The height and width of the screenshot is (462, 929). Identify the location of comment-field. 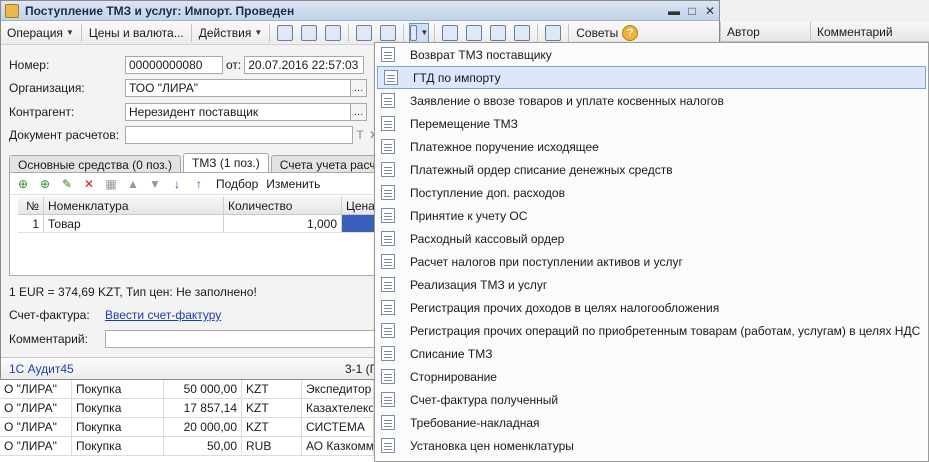
(240, 339).